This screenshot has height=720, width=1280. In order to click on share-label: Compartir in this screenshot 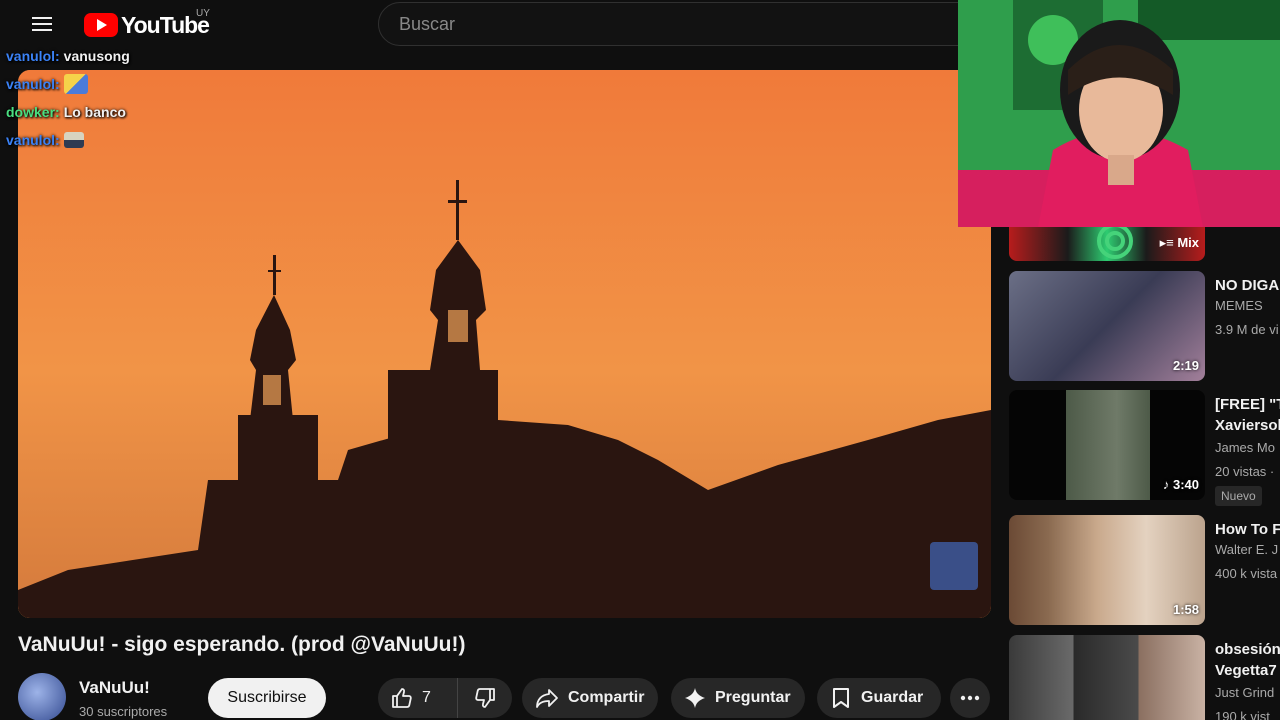, I will do `click(606, 697)`.